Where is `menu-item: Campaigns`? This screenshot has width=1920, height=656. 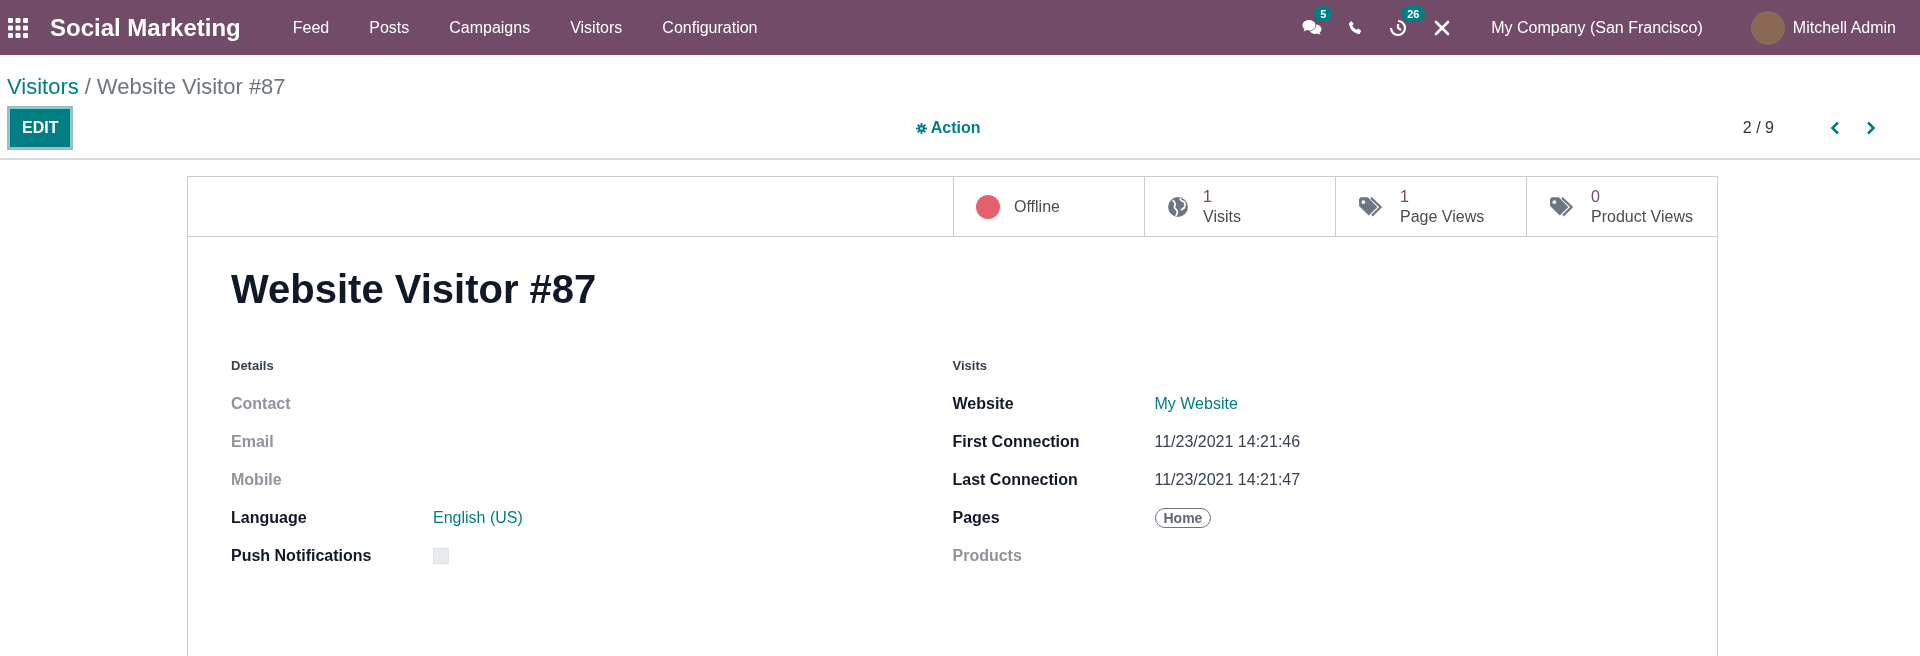
menu-item: Campaigns is located at coordinates (490, 27).